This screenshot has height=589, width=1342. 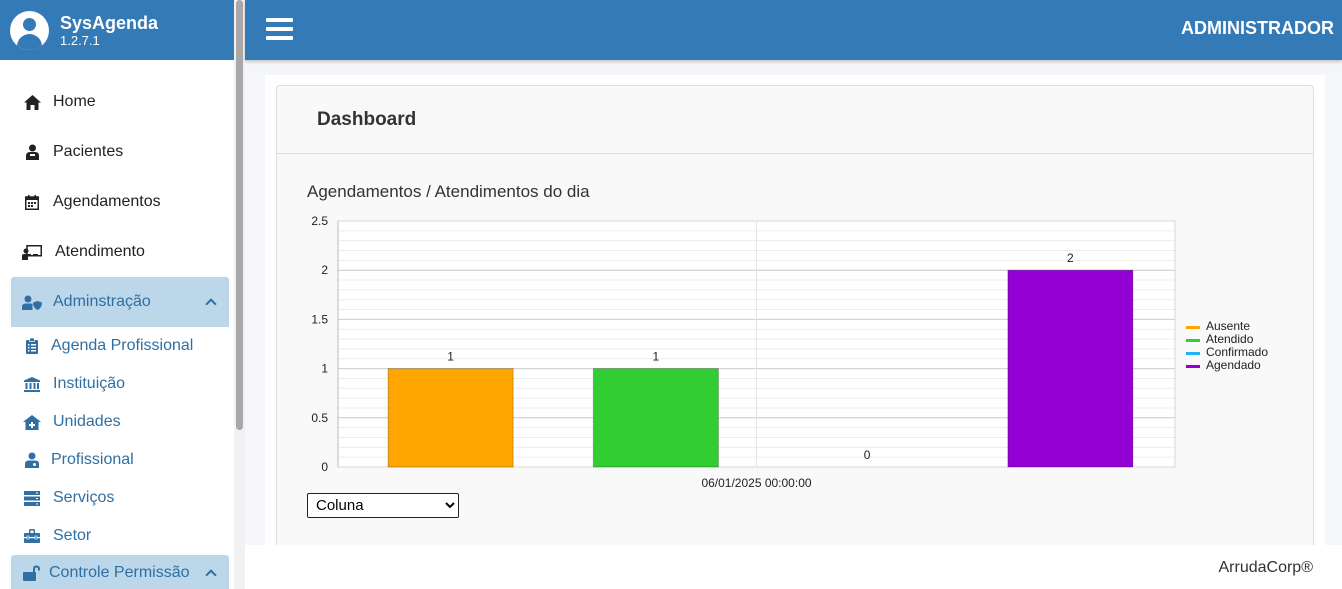 What do you see at coordinates (1266, 567) in the screenshot?
I see `footer-copyright: ArrudaCorp®` at bounding box center [1266, 567].